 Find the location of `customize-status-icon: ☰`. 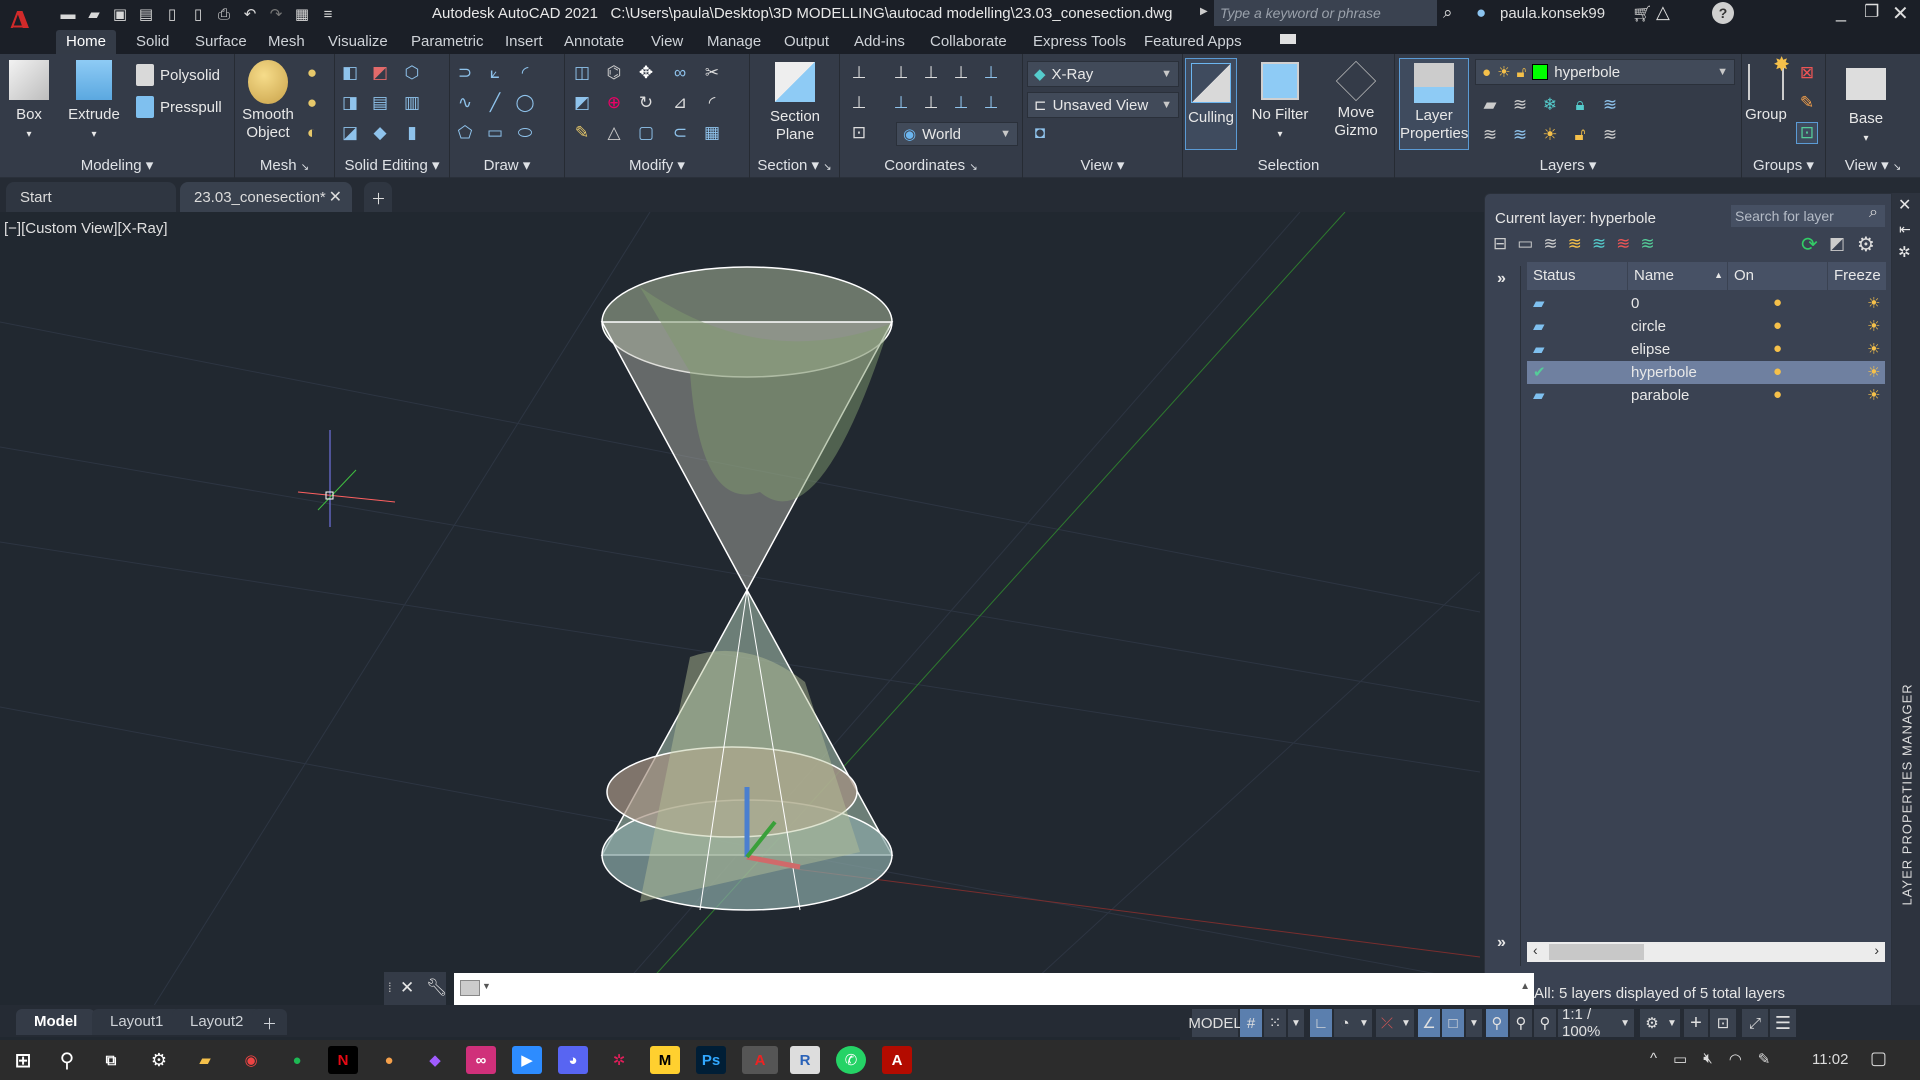

customize-status-icon: ☰ is located at coordinates (1783, 1023).